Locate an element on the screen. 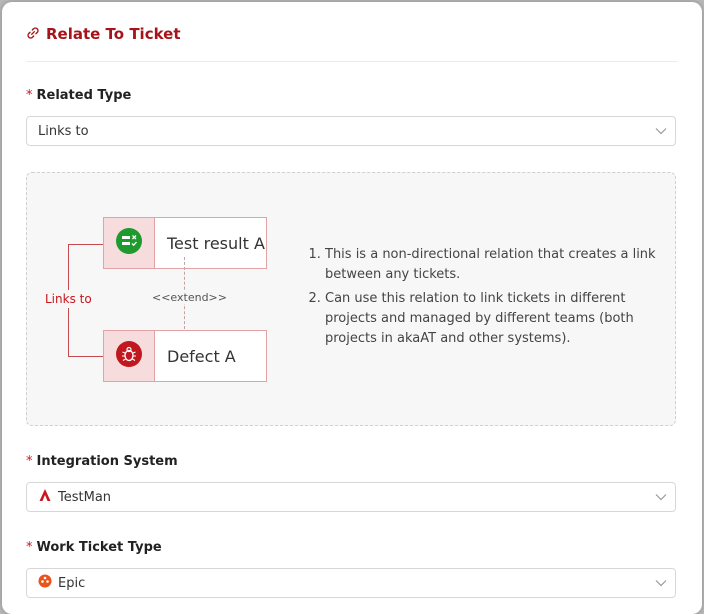 The image size is (704, 614). ticket-defect: Defect A is located at coordinates (185, 356).